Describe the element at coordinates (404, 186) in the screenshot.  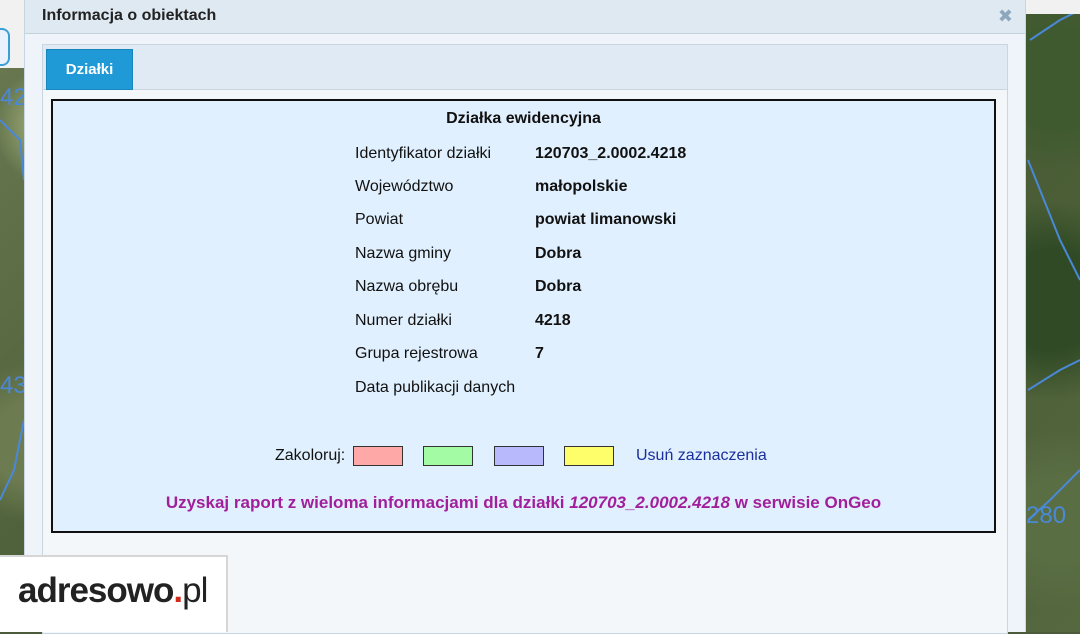
I see `row-label: Województwo` at that location.